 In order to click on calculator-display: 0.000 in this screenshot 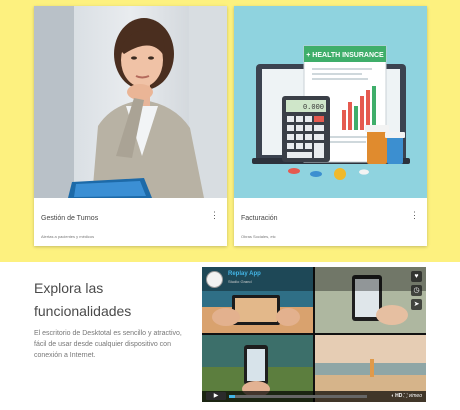, I will do `click(313, 108)`.